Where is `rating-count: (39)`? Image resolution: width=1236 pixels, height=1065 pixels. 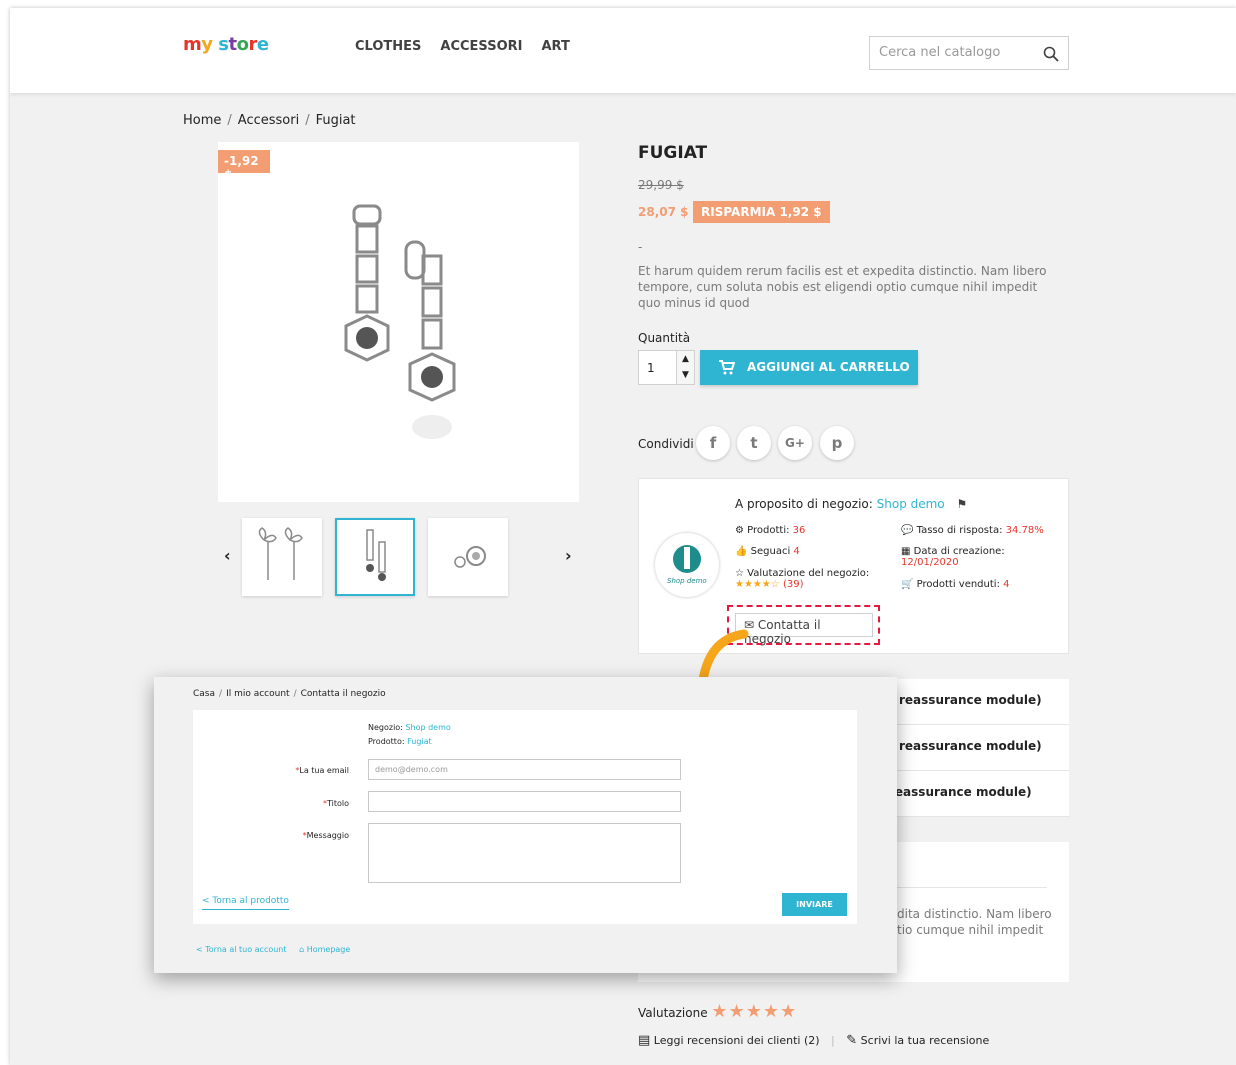
rating-count: (39) is located at coordinates (793, 584).